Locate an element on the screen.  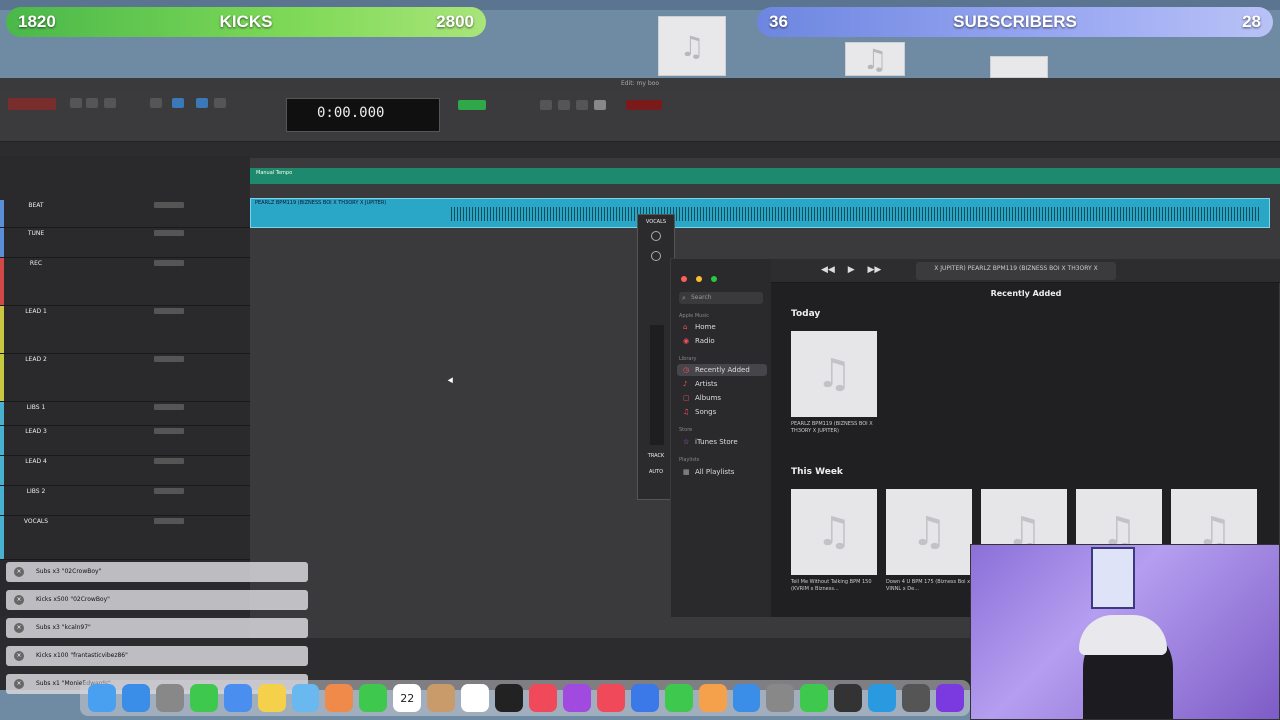
ableton-icon is located at coordinates (950, 698).